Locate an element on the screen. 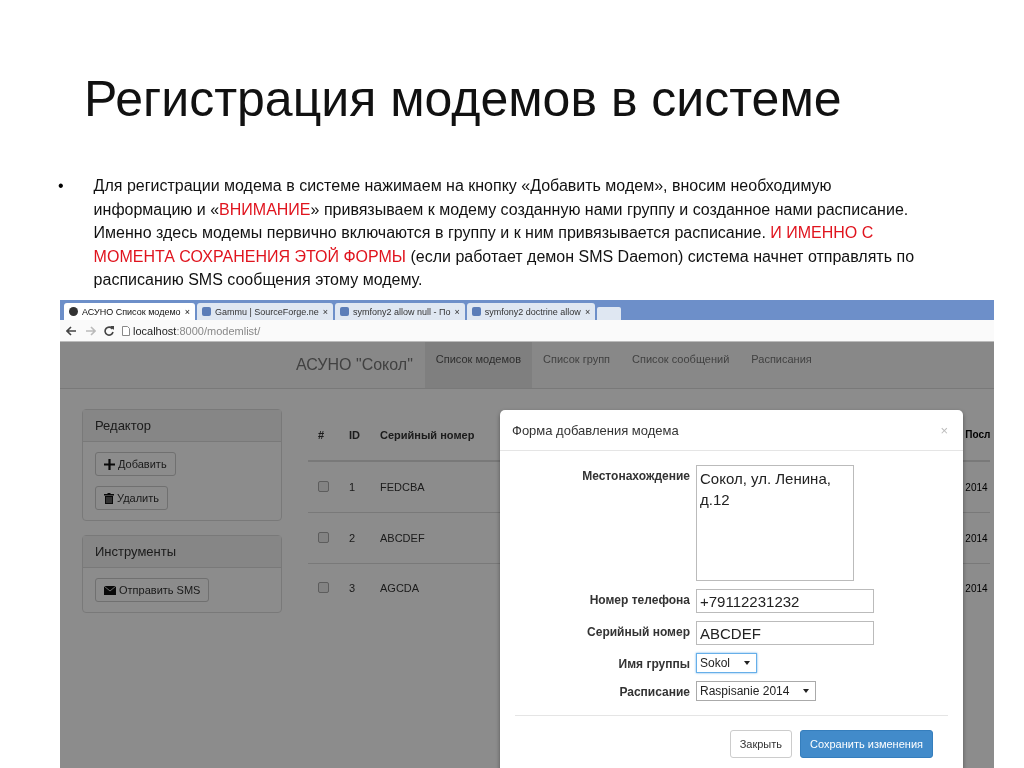 Image resolution: width=1024 pixels, height=768 pixels. bullet-paragraph: Для регистрации модема в системе нажимаем на кнопку «Добавить модем», вносим необходимую информацию и «ВНИМАНИЕ» привязываем к модему созданную нами группу и созданное нами расписание. Именно здесь модемы первично включаются в группу и к ним привязывается расписание. И ИМЕННО С МОМЕНТА СОХРАНЕНИЯ ЭТОЙ ФОРМЫ (если работает демон SMS Daemon) система начнет отправлять по расписанию SMS сообщения этому модему. is located at coordinates (504, 233).